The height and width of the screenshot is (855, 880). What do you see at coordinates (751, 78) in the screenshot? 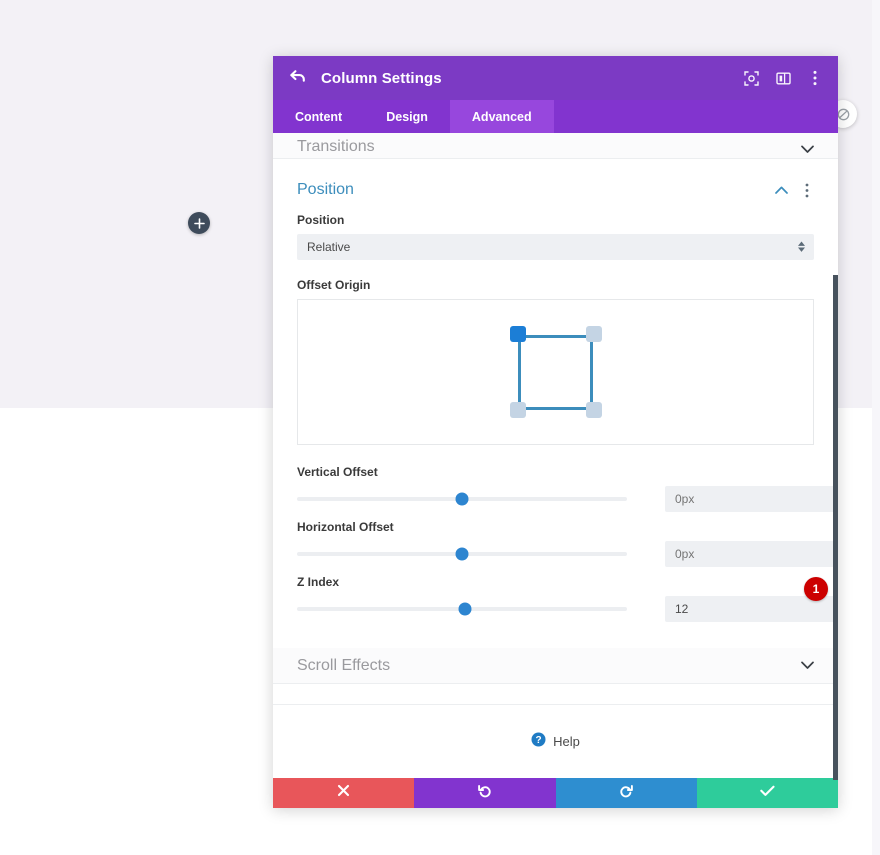
I see `focus-icon` at bounding box center [751, 78].